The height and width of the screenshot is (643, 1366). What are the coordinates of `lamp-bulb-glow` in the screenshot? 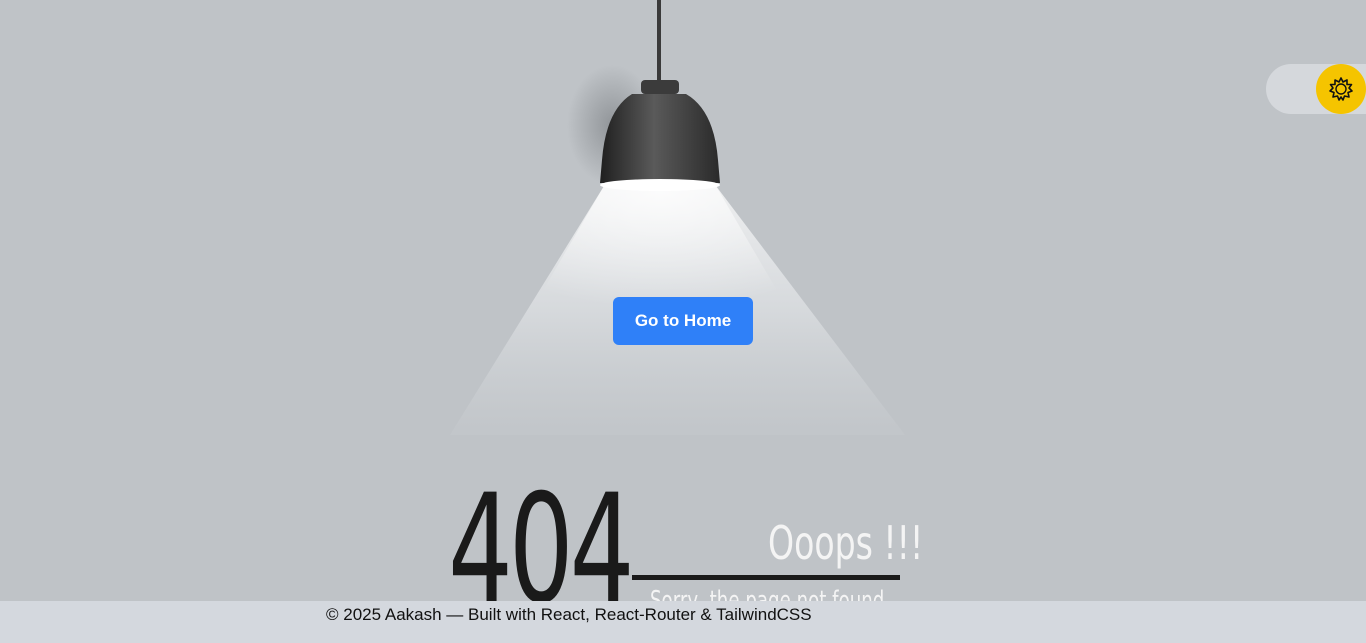 It's located at (660, 185).